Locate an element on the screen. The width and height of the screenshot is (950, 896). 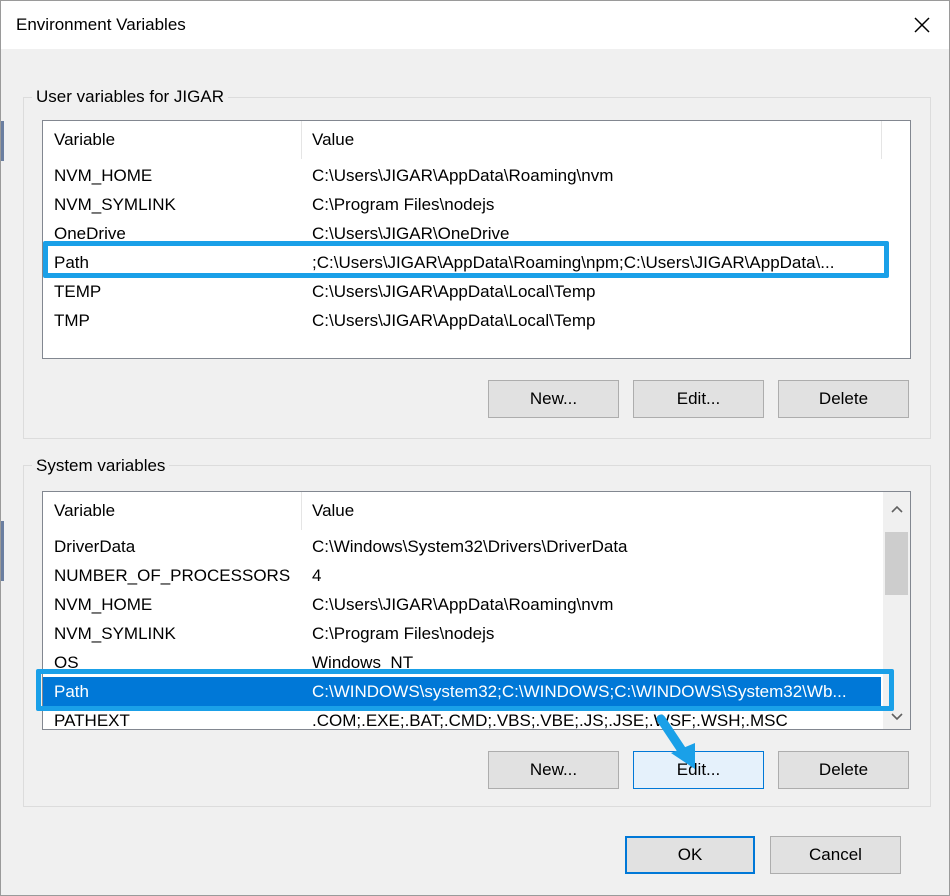
list-item: TMP C:\Users\JIGAR\AppData\Local\Temp is located at coordinates (476, 320).